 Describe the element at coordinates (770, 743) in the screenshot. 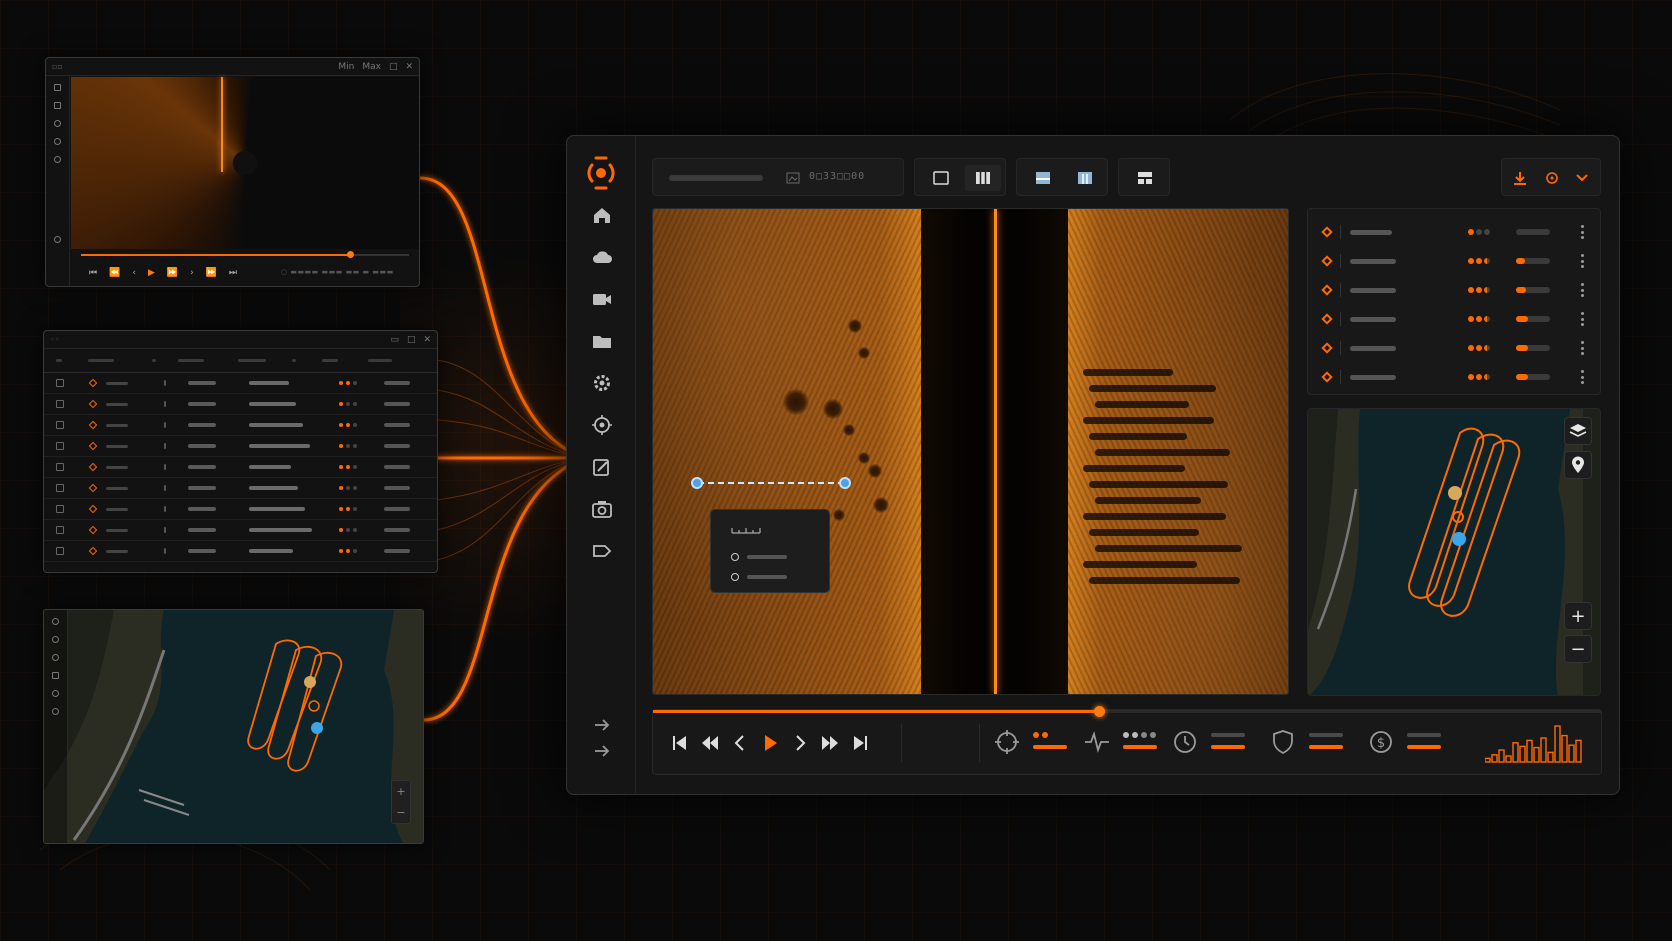

I see `play-button` at that location.